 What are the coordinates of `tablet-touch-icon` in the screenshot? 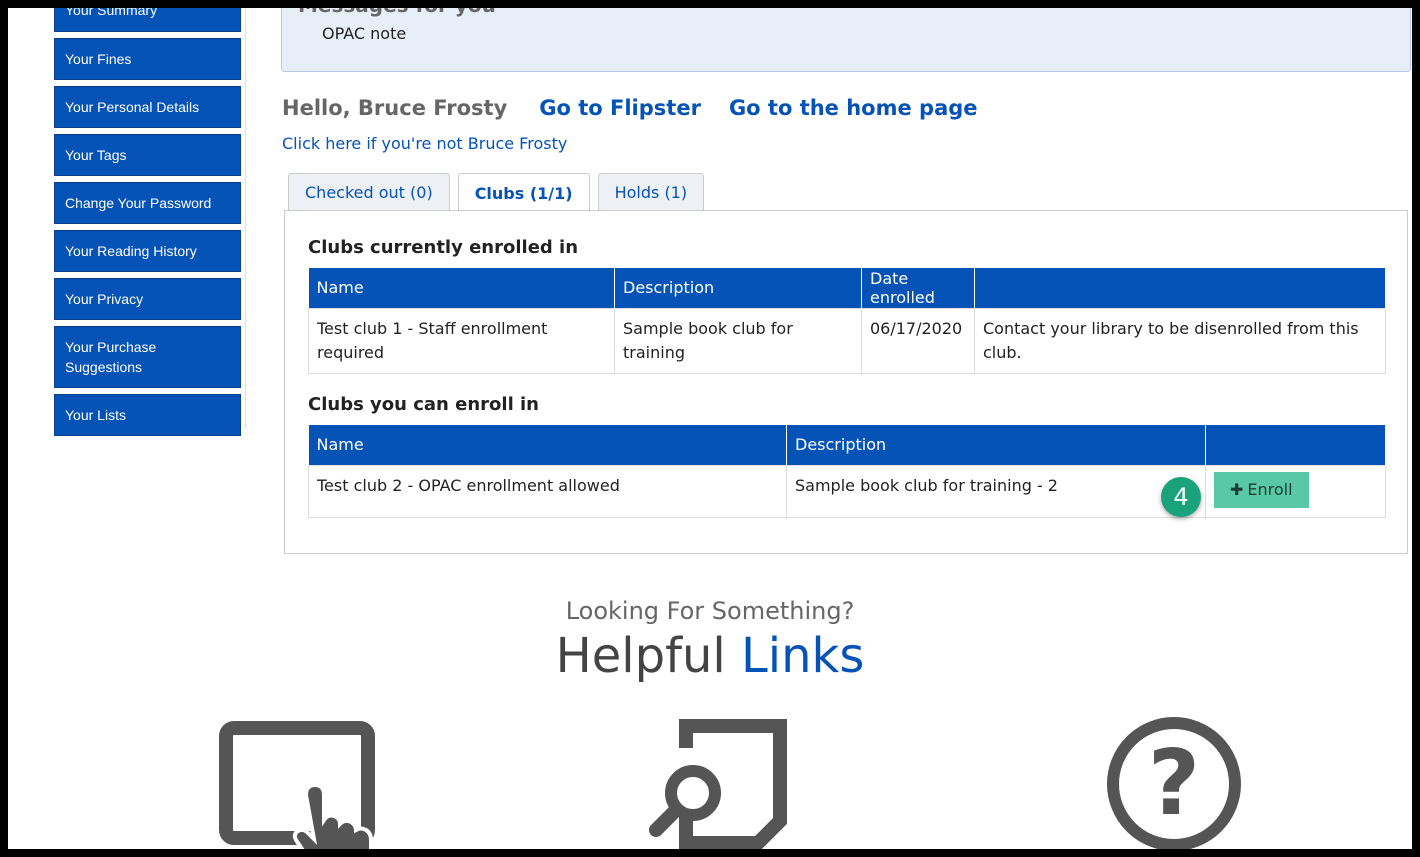 It's located at (303, 784).